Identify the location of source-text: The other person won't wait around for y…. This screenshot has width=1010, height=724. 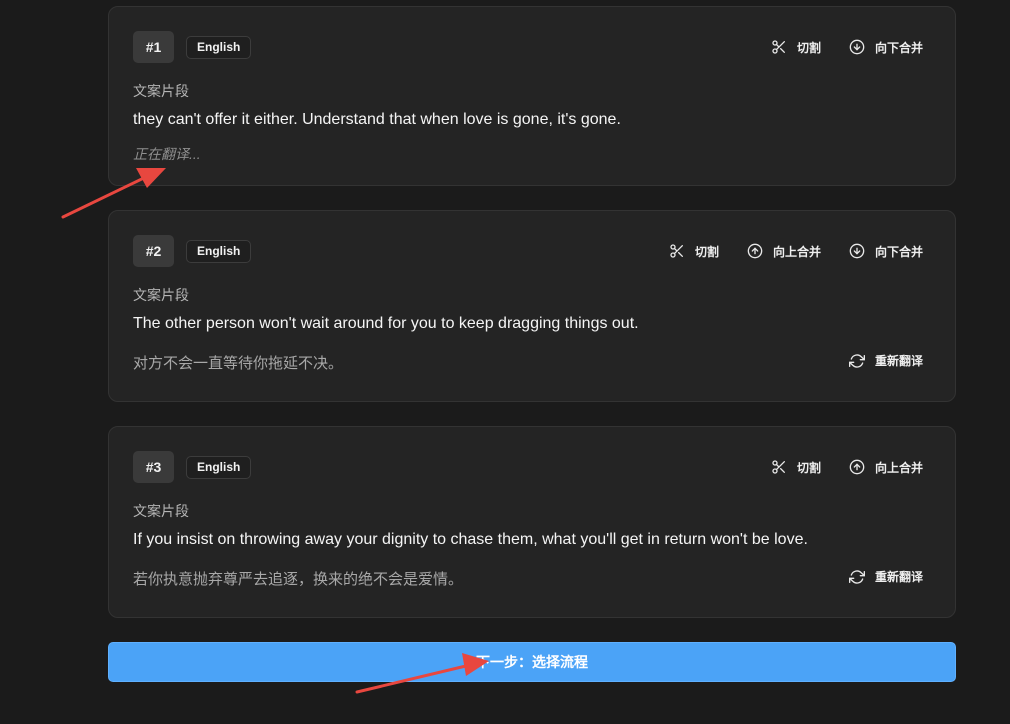
(386, 323).